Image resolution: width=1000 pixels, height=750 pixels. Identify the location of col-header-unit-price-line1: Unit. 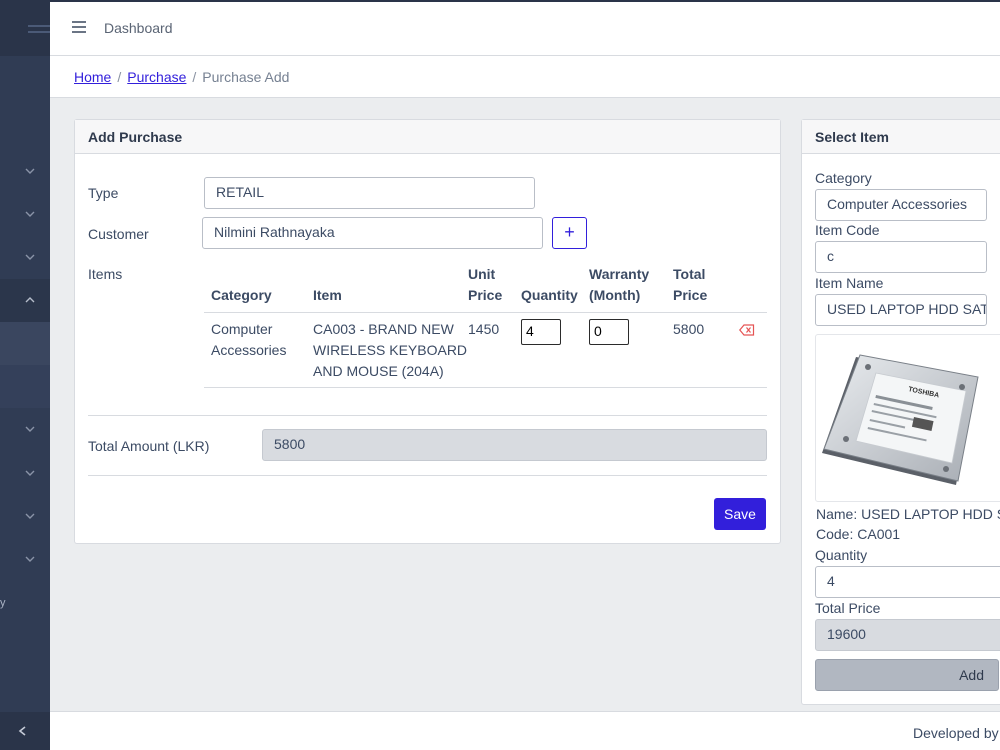
(482, 274).